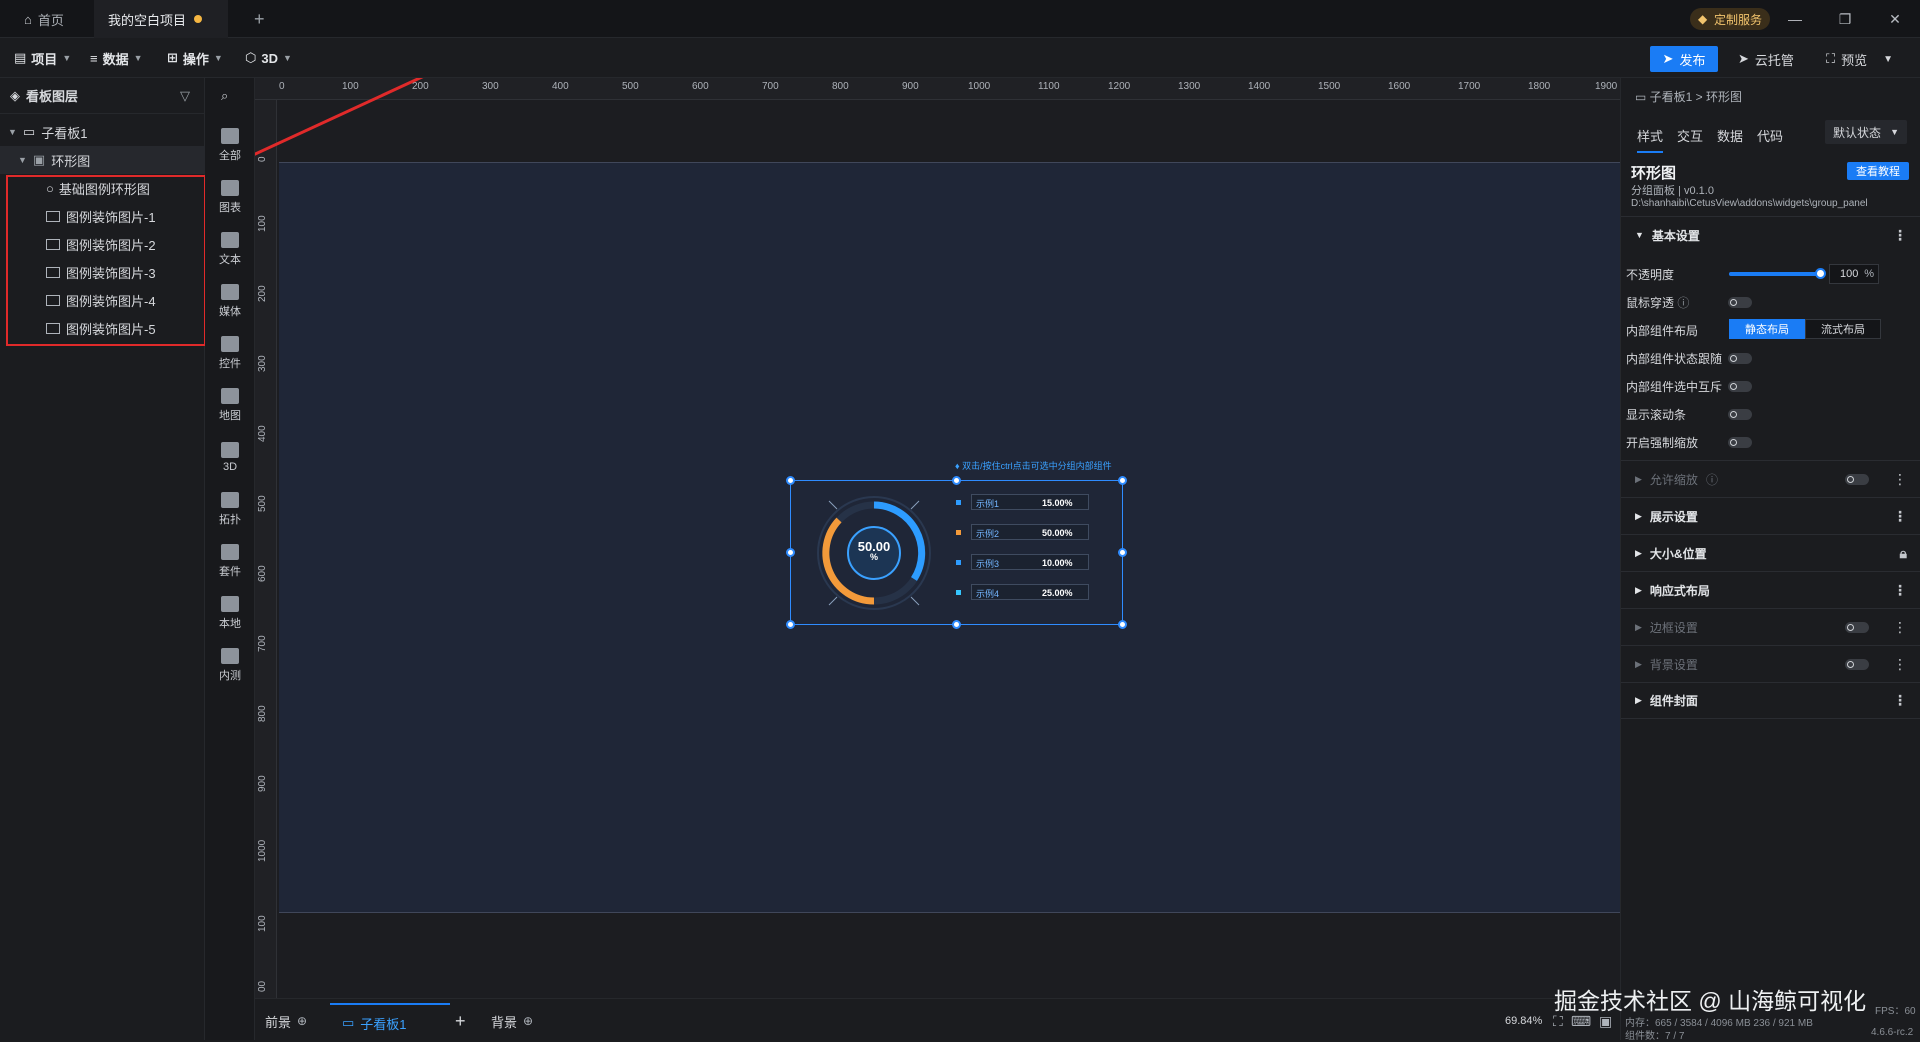 Image resolution: width=1920 pixels, height=1042 pixels. I want to click on border-toggle, so click(1857, 627).